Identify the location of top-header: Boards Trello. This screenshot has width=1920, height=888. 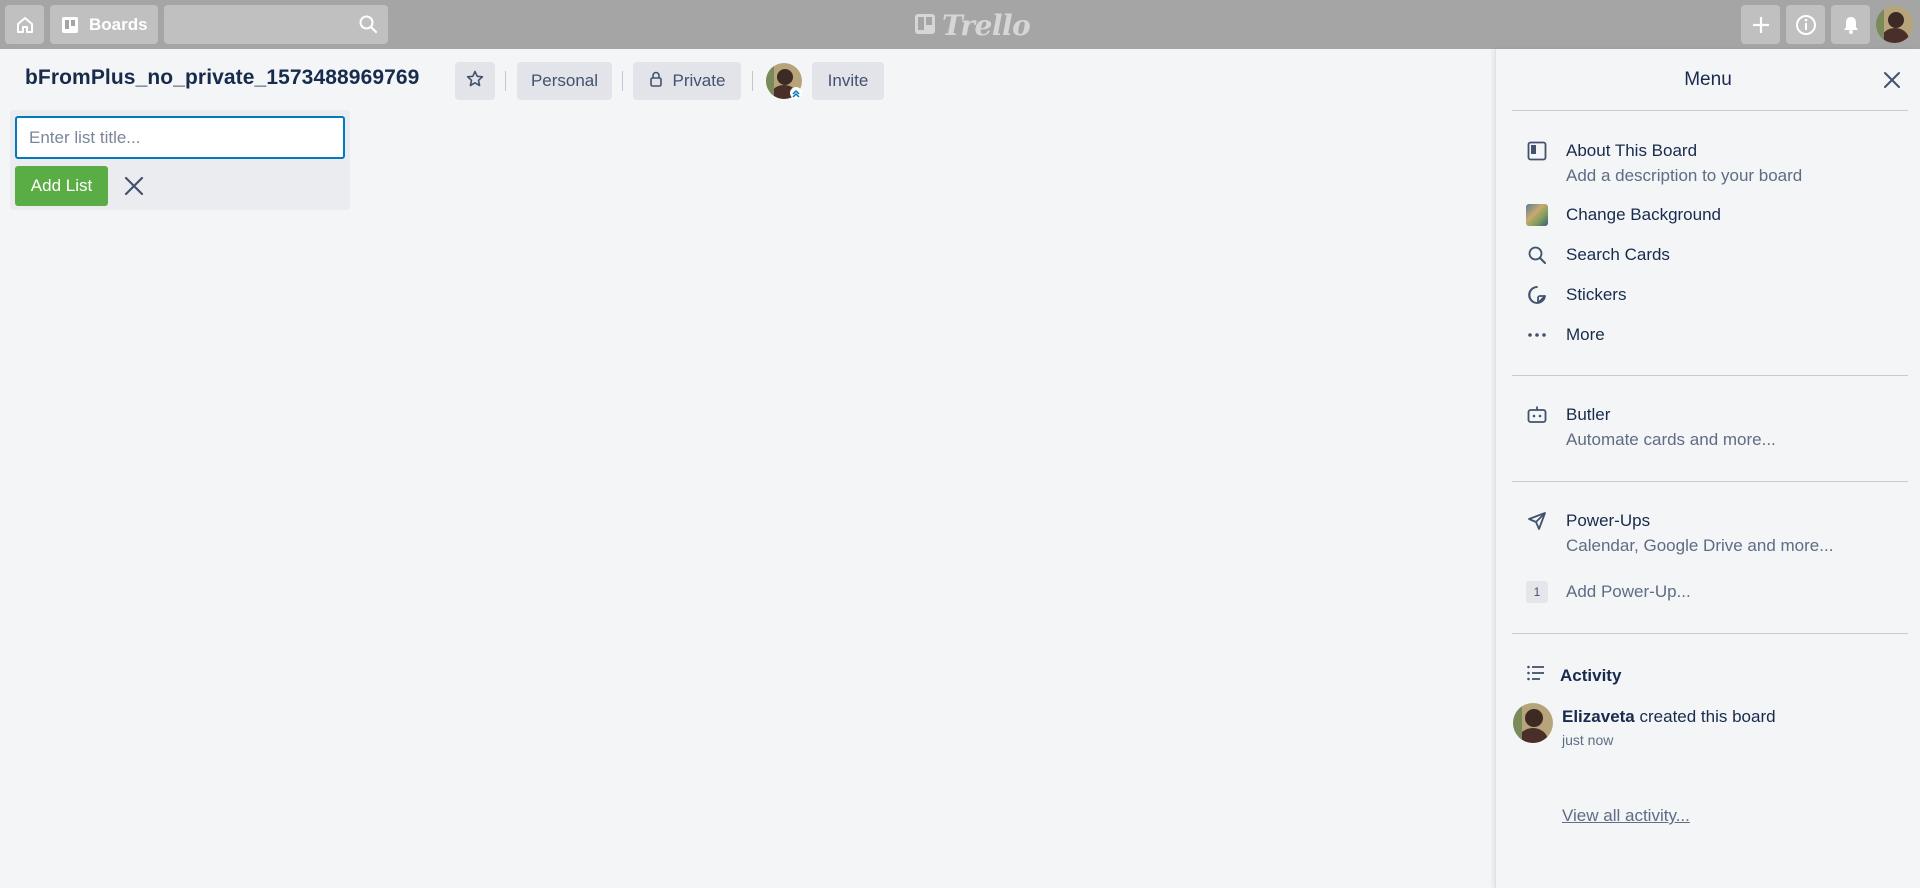
(960, 24).